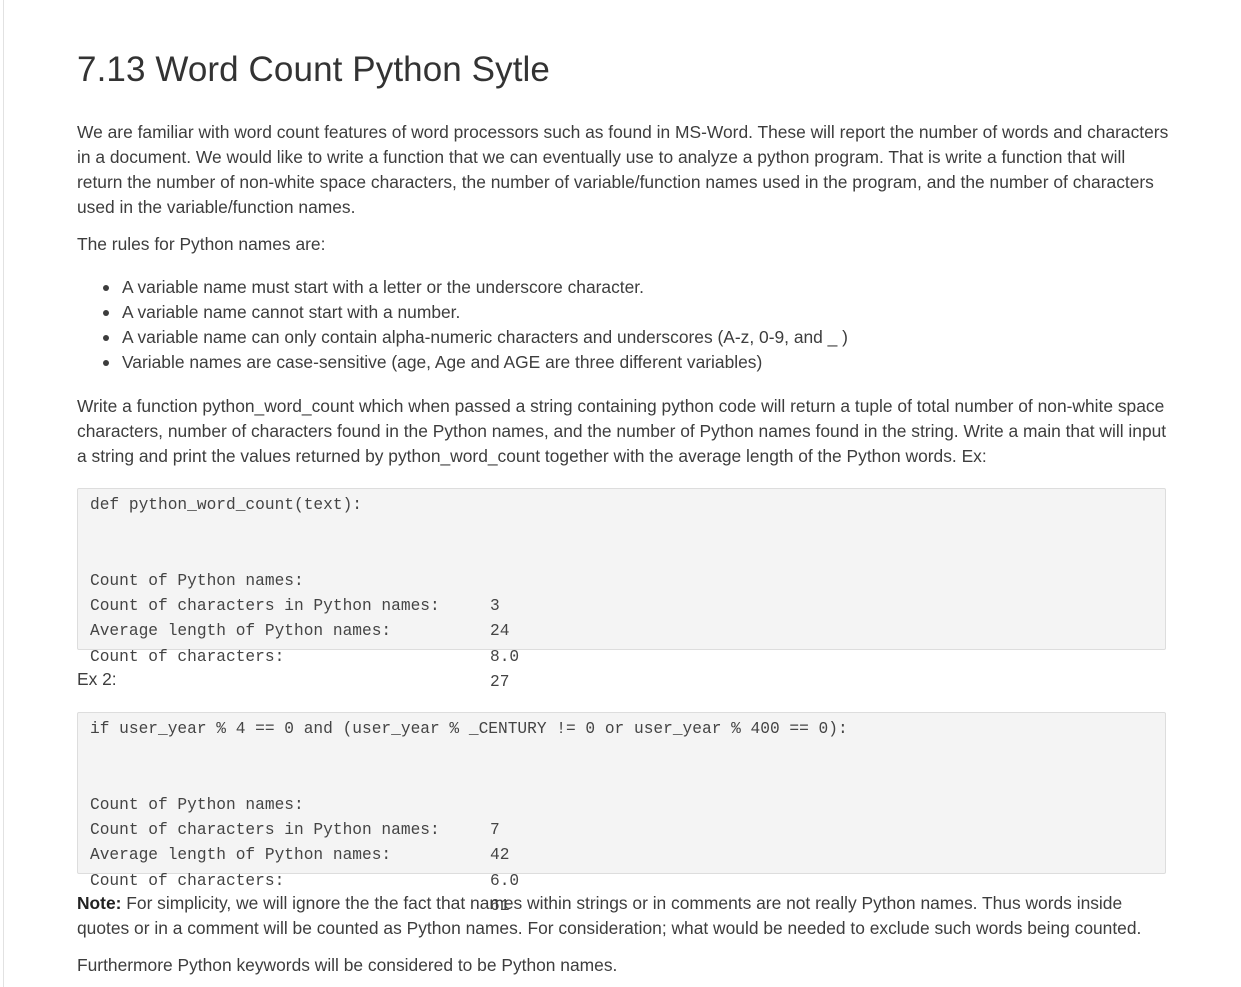  I want to click on output-row: Count of characters: 61, so click(627, 879).